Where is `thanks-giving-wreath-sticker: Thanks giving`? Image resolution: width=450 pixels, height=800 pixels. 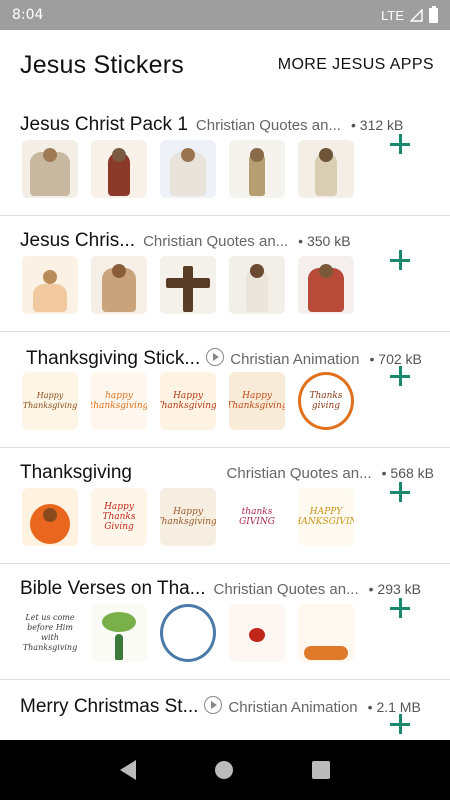
thanks-giving-wreath-sticker: Thanks giving is located at coordinates (326, 401).